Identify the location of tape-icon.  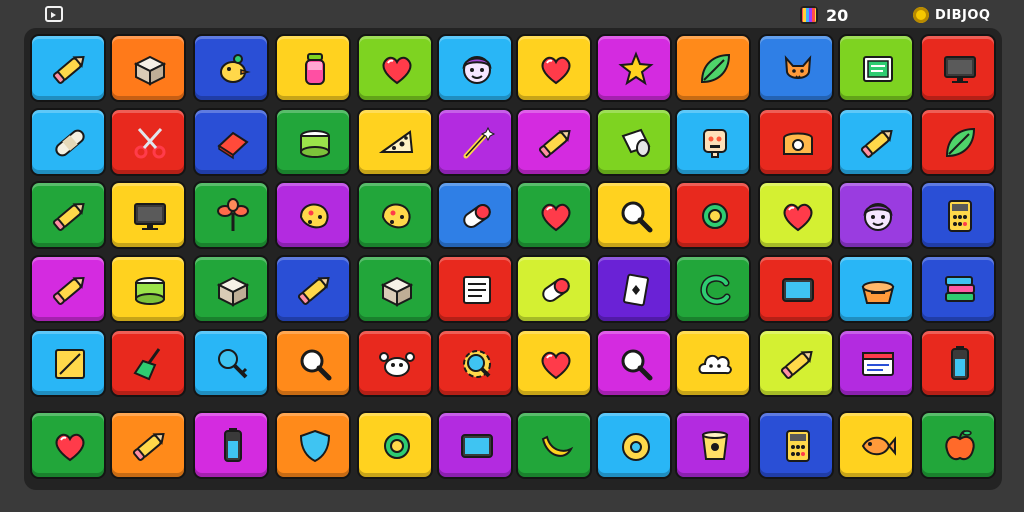
(636, 446).